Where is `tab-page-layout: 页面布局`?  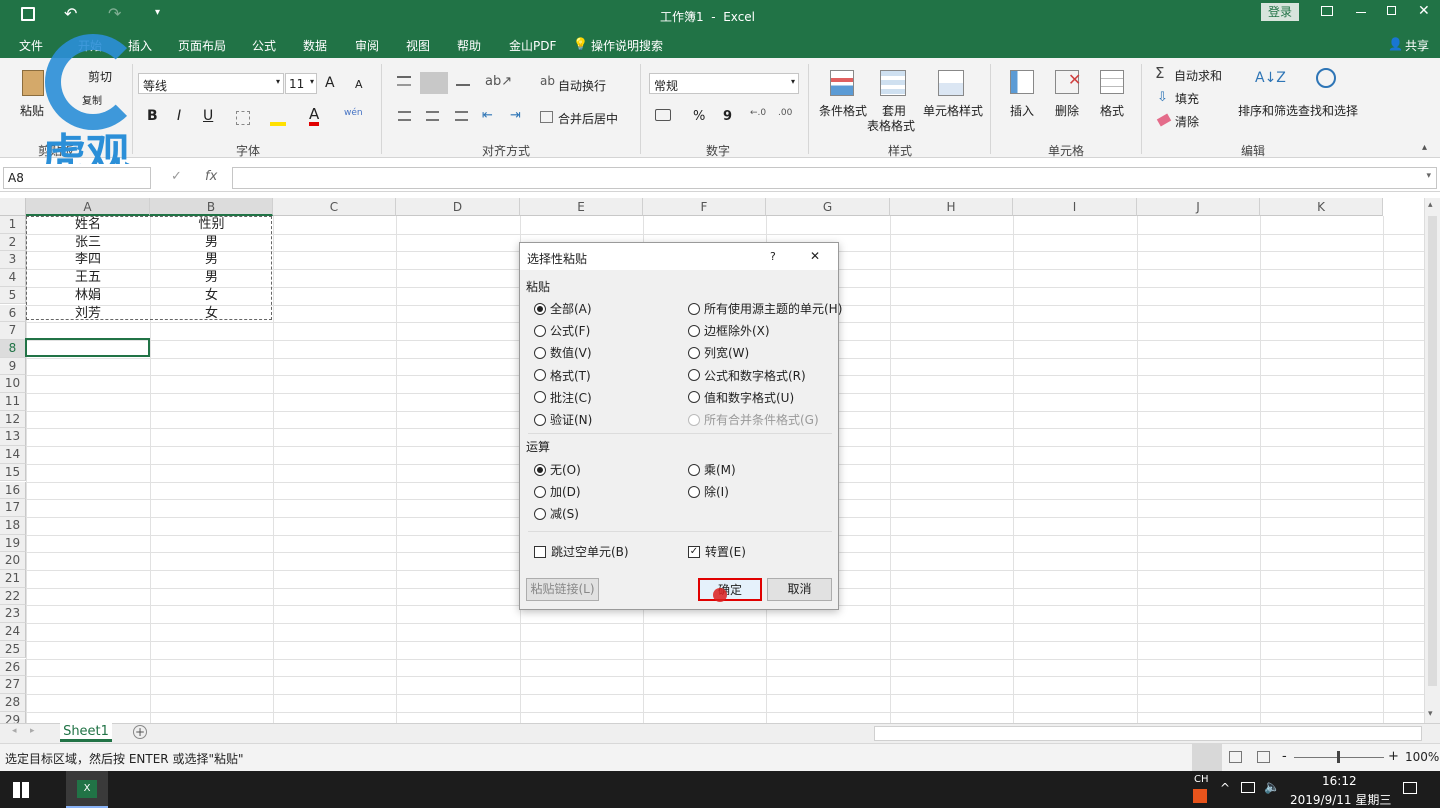
tab-page-layout: 页面布局 is located at coordinates (202, 45).